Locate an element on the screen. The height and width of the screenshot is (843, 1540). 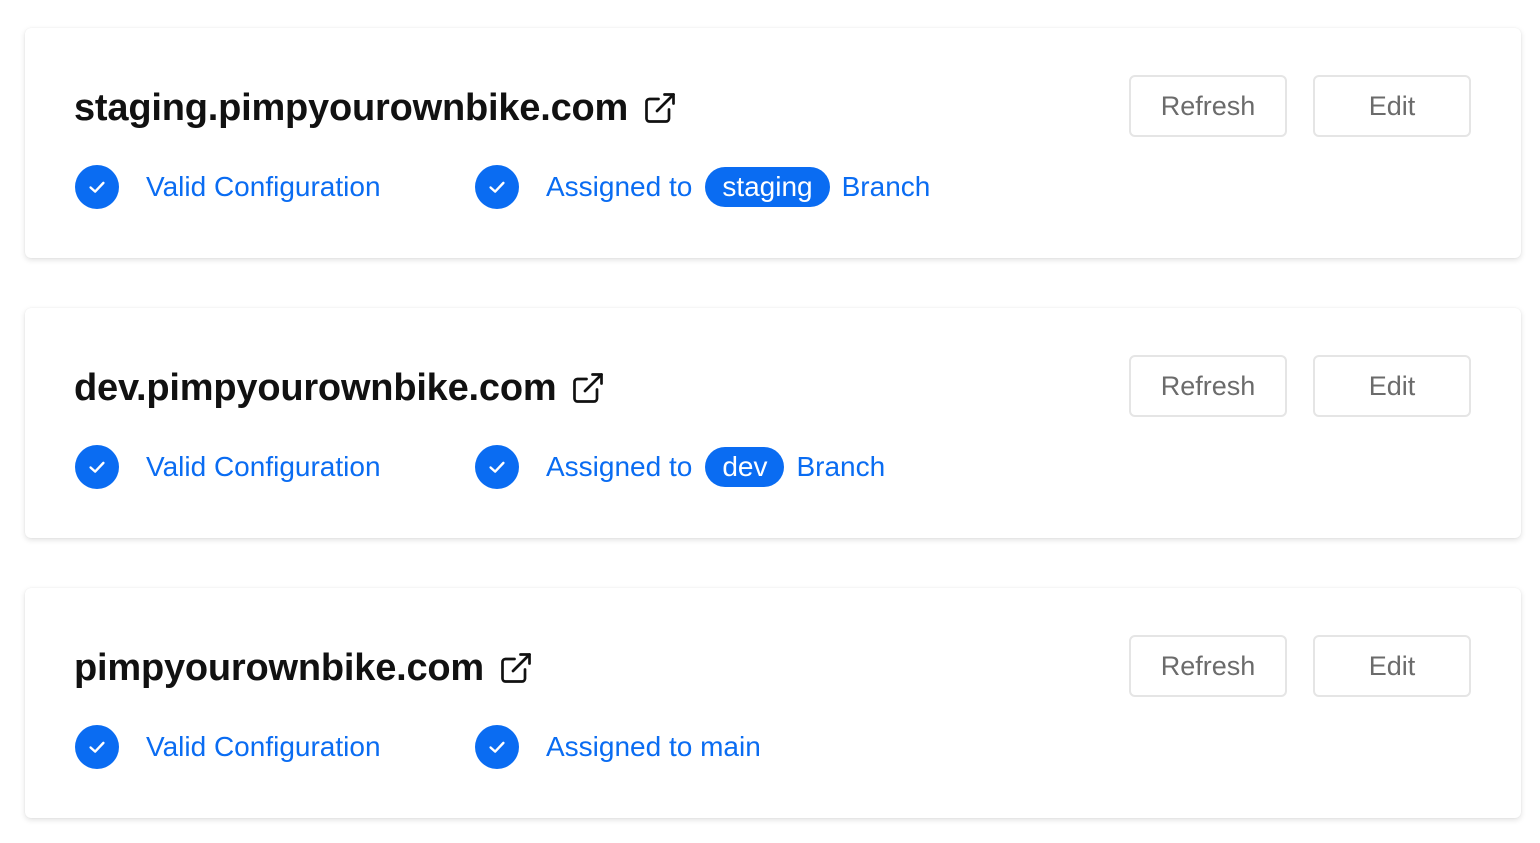
status-row: Valid Configuration Assigned to main is located at coordinates (418, 747).